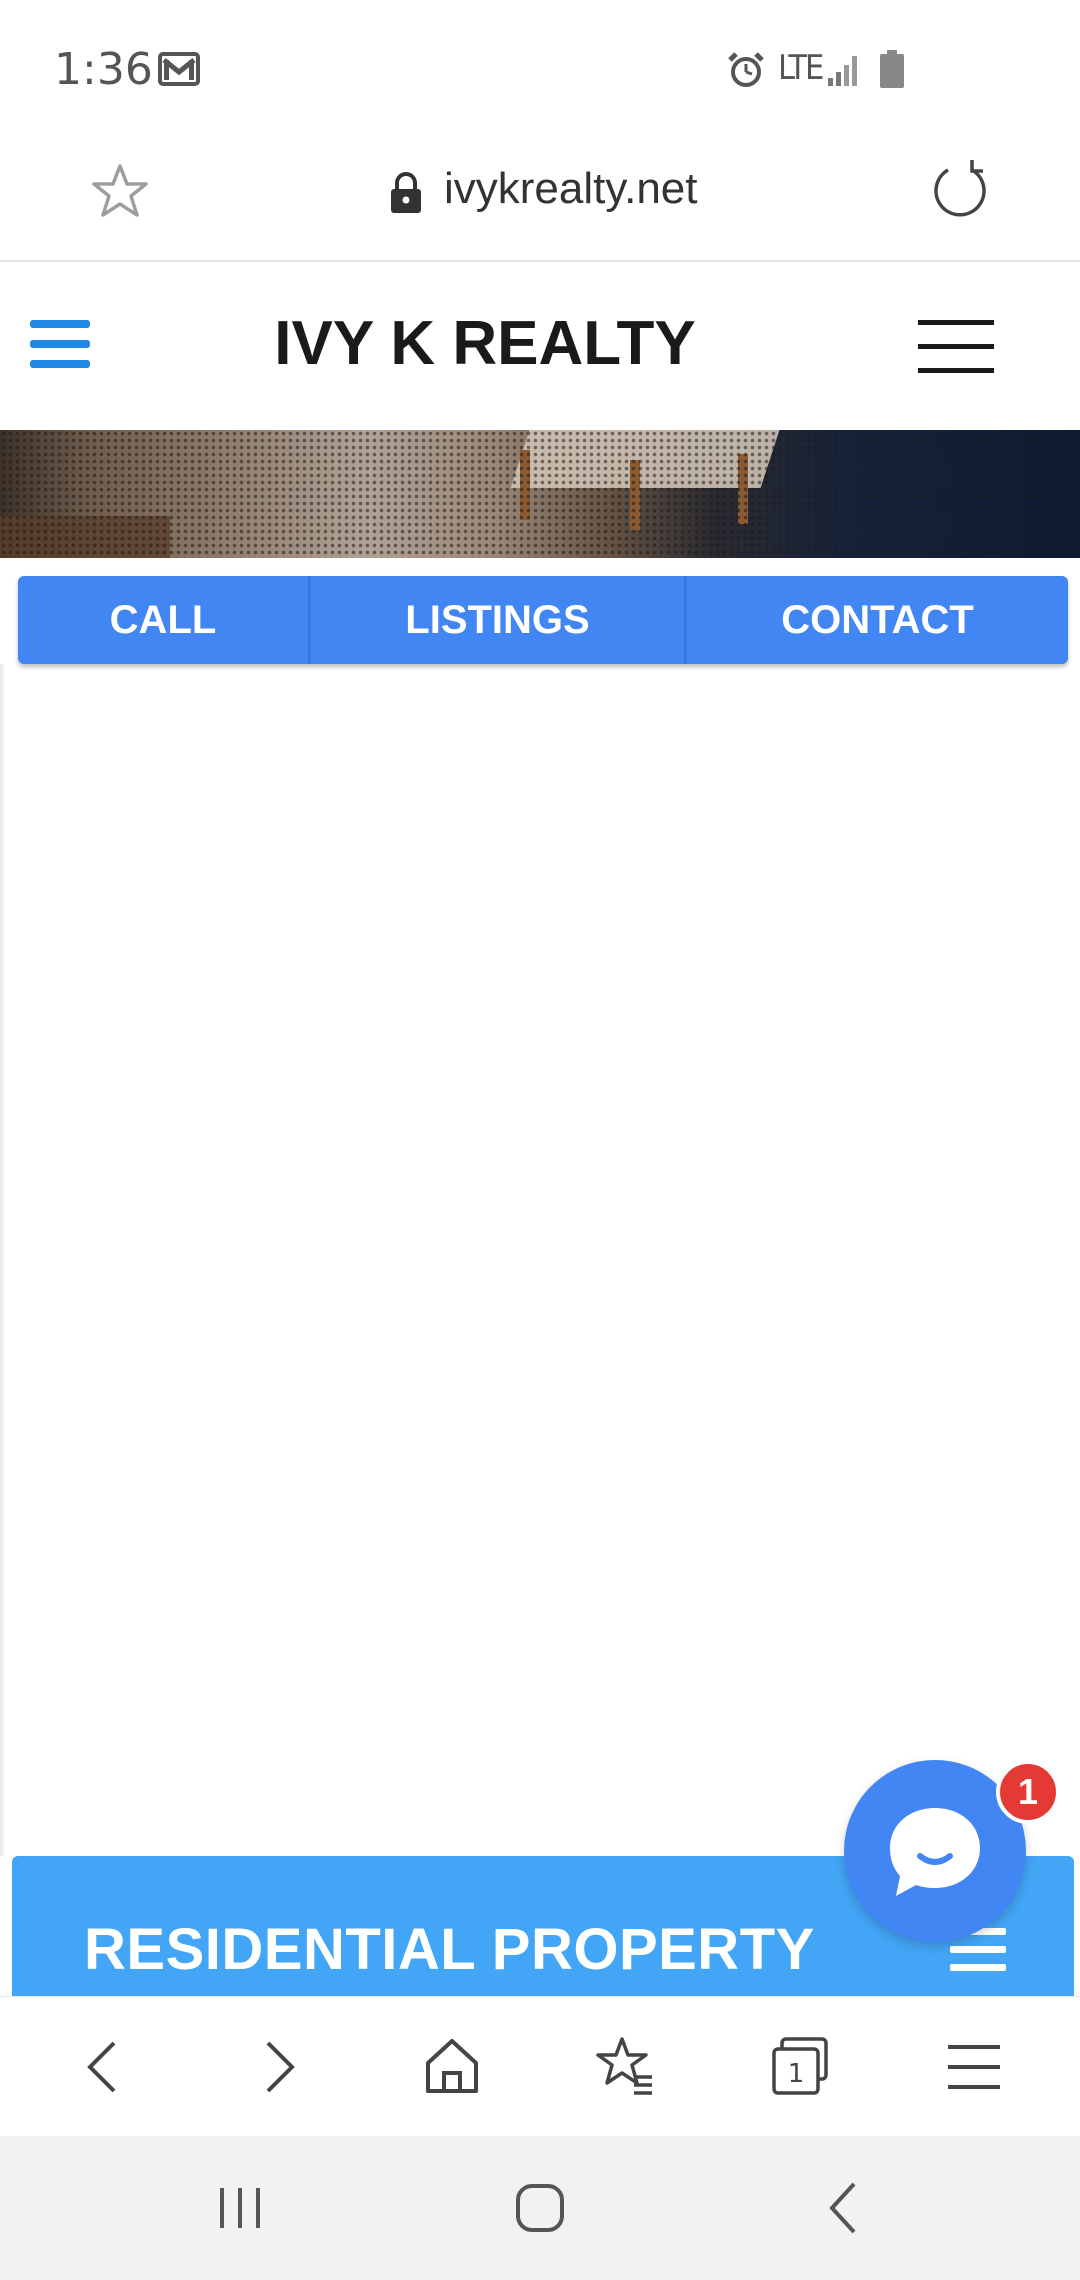  I want to click on system-navigation-bar, so click(540, 2208).